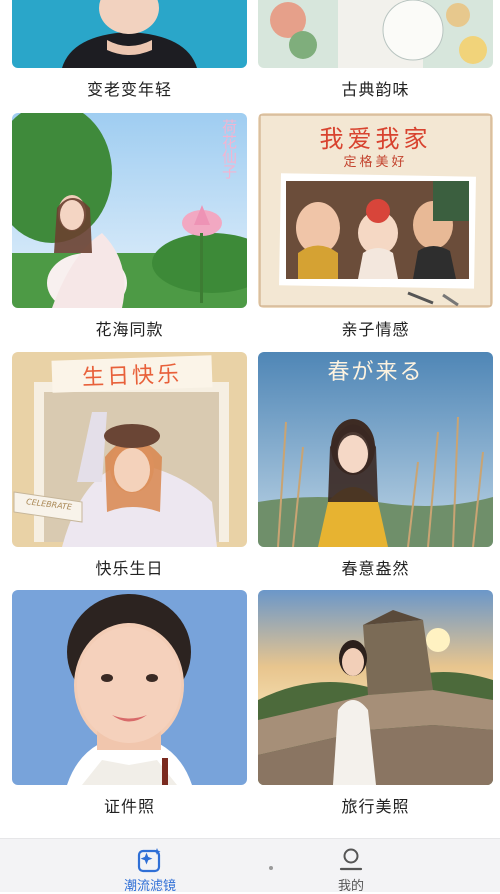  Describe the element at coordinates (375, 806) in the screenshot. I see `card-travel-label: 旅行美照` at that location.